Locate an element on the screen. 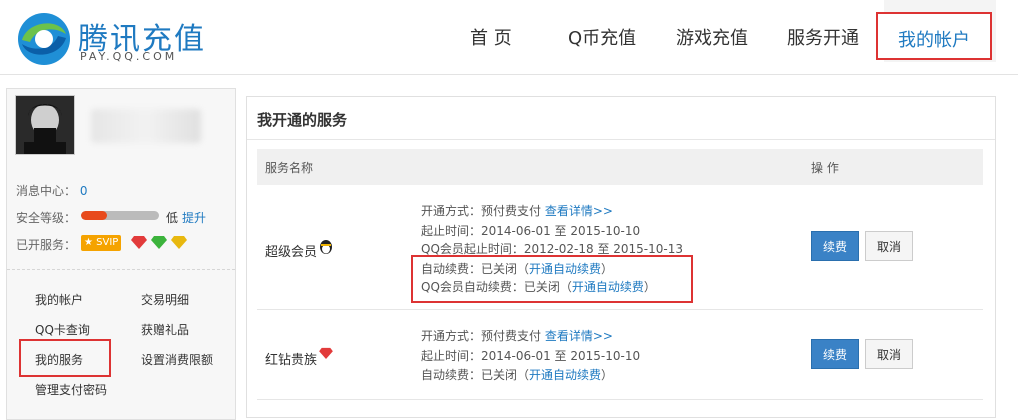 Image resolution: width=1018 pixels, height=420 pixels. tenpay-logo-icon is located at coordinates (44, 39).